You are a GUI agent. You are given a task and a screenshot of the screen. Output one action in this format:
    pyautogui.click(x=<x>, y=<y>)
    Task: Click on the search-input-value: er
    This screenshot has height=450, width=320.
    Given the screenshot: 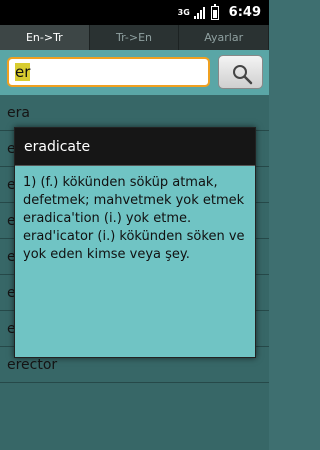 What is the action you would take?
    pyautogui.click(x=23, y=72)
    